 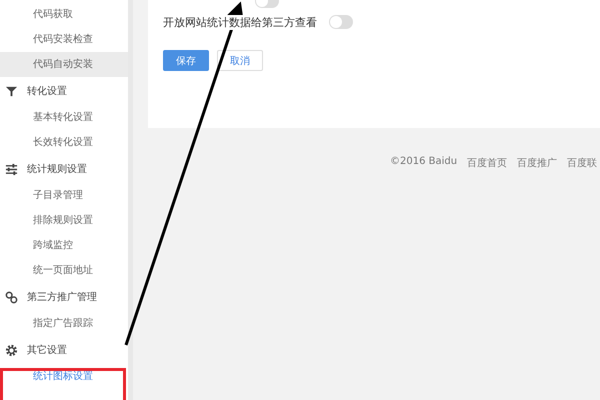 What do you see at coordinates (64, 64) in the screenshot?
I see `sidebar-item: 代码自动安装` at bounding box center [64, 64].